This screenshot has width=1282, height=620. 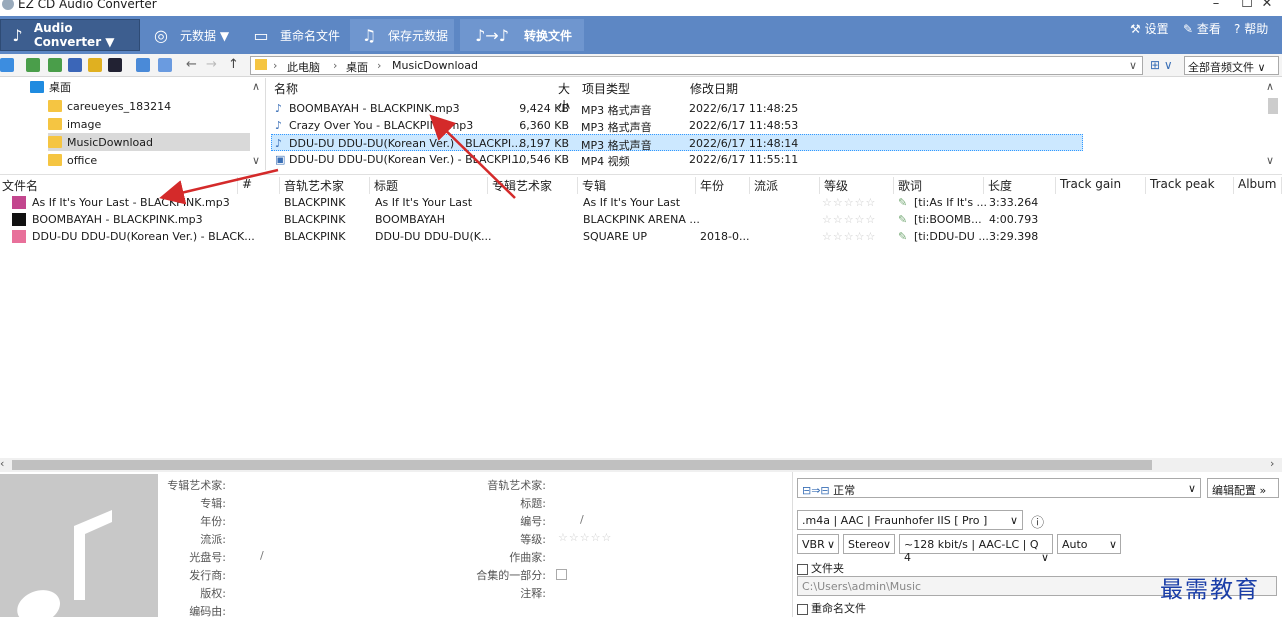 What do you see at coordinates (696, 65) in the screenshot?
I see `address-bar: › 此电脑 › 桌面 › MusicDownload ∨` at bounding box center [696, 65].